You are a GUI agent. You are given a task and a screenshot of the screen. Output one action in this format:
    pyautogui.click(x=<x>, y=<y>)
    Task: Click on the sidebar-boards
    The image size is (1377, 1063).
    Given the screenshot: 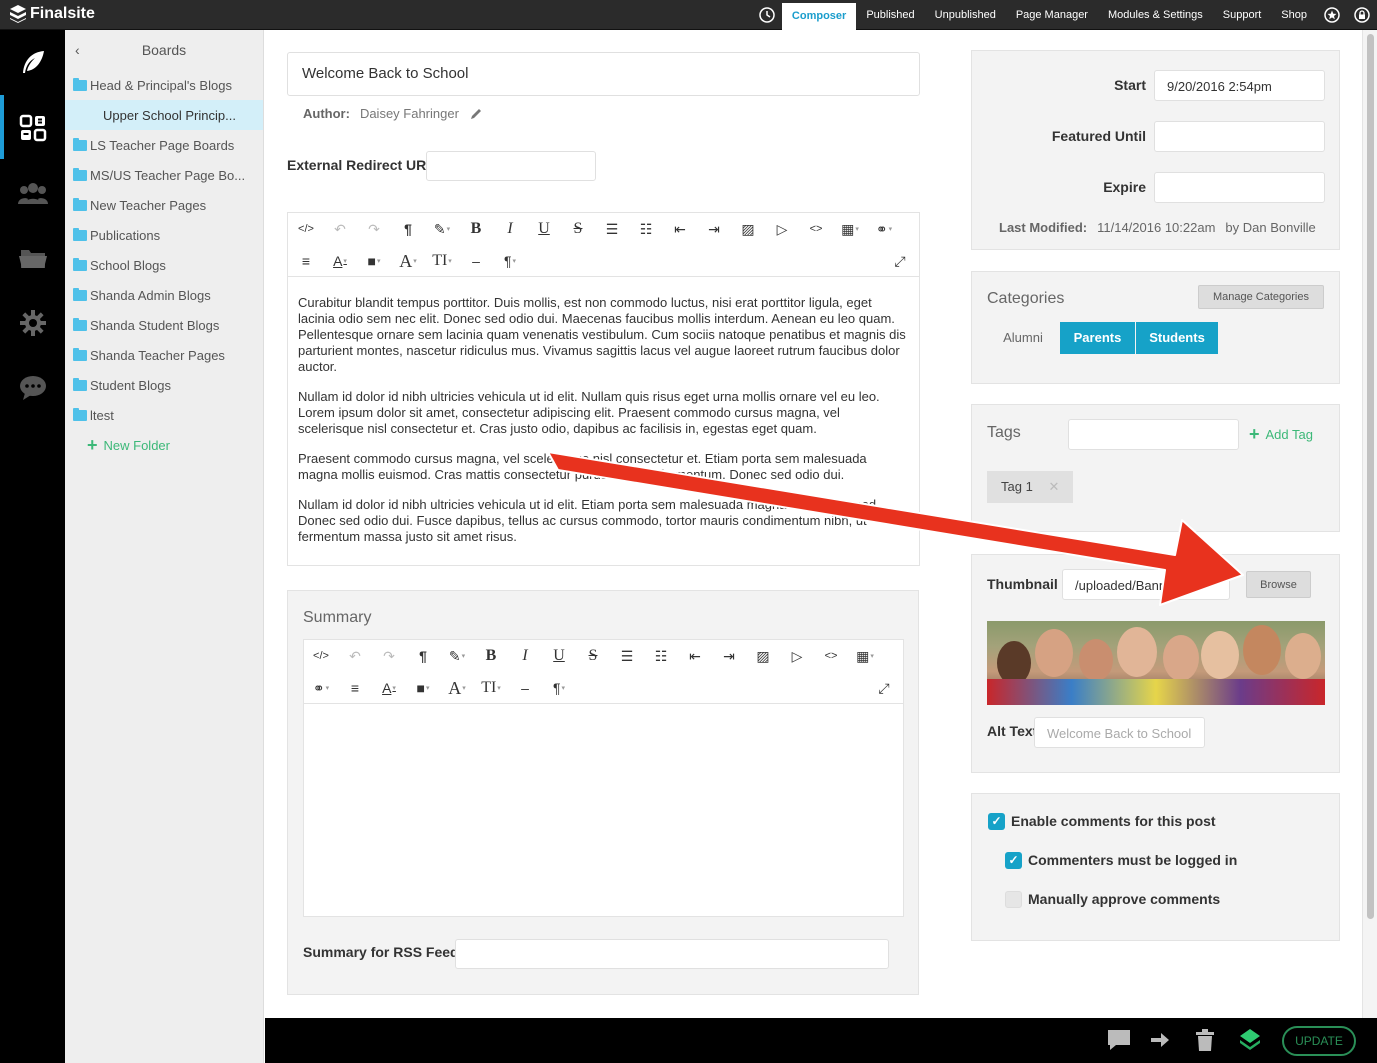 What is the action you would take?
    pyautogui.click(x=32, y=127)
    